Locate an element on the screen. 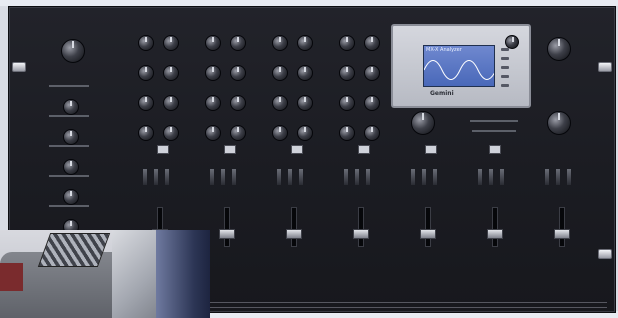 The image size is (618, 318). booth-knob is located at coordinates (559, 49).